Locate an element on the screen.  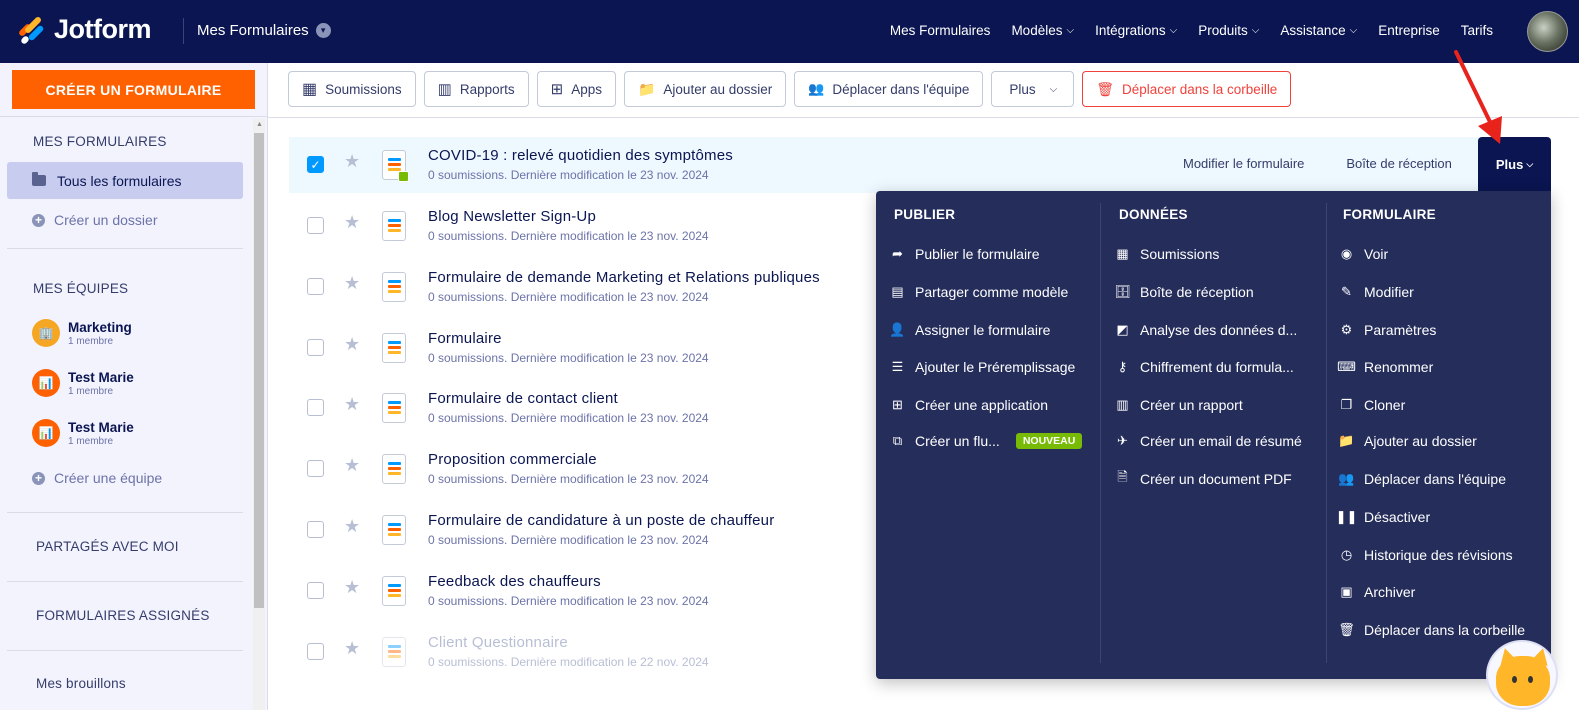
reports-button: ▥ Rapports is located at coordinates (476, 89).